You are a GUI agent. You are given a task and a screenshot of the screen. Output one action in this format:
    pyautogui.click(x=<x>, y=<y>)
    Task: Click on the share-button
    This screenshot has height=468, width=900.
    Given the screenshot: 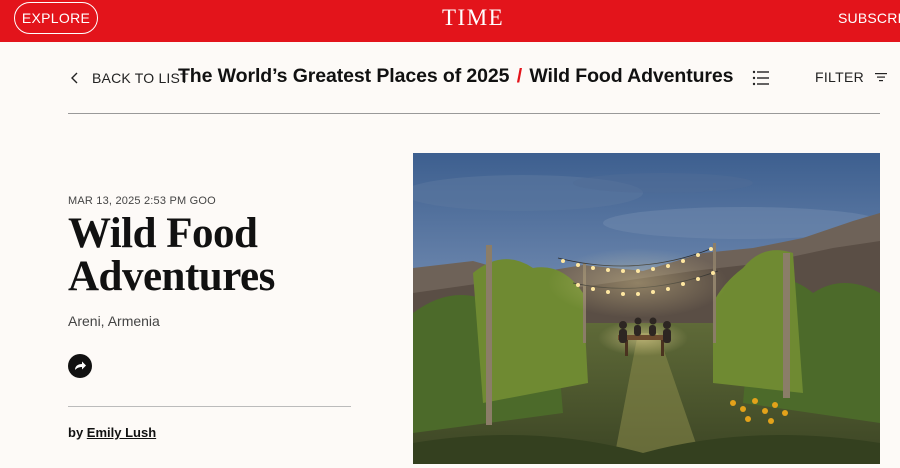 What is the action you would take?
    pyautogui.click(x=80, y=366)
    